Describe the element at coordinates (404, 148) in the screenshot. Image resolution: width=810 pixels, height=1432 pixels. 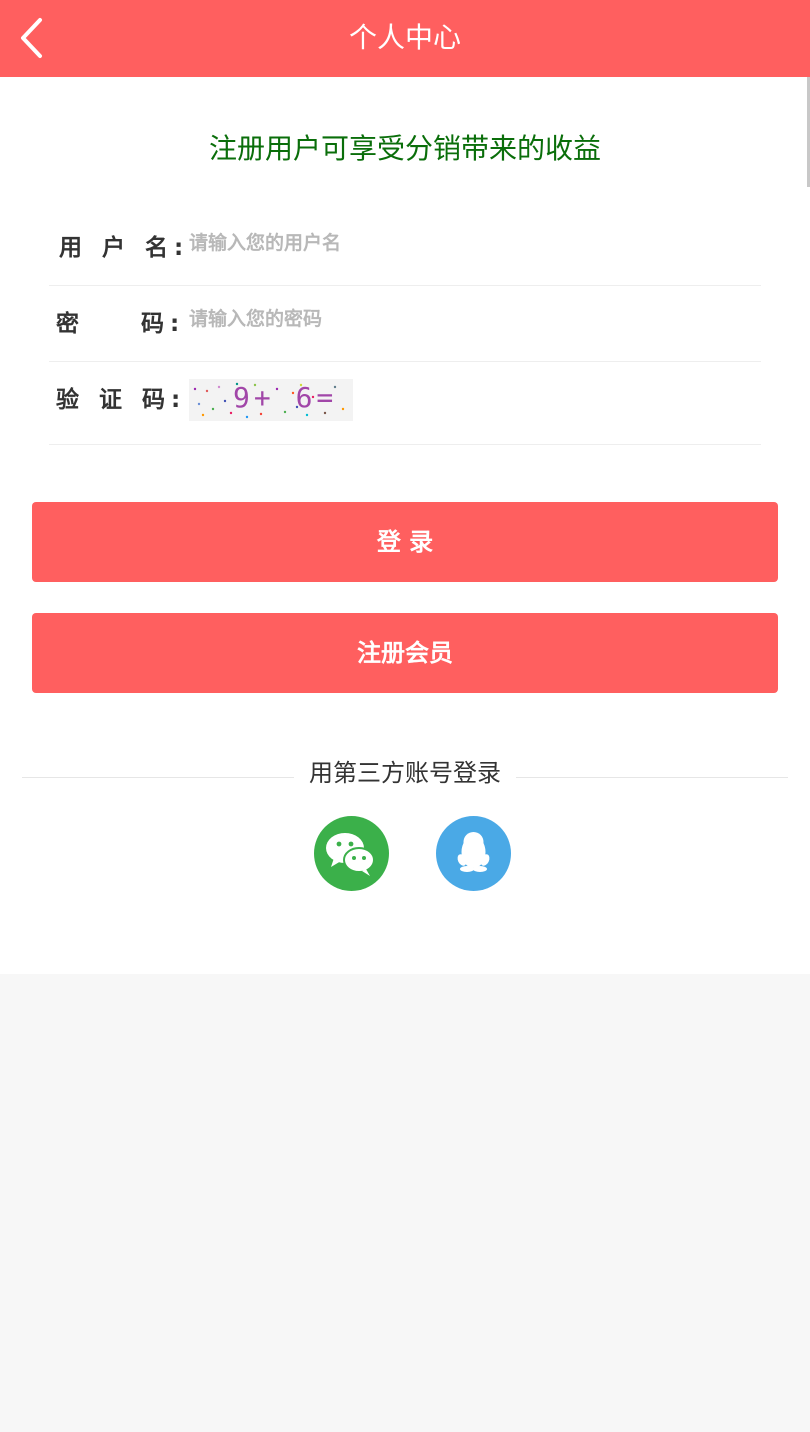
I see `promo-text: 注册用户可享受分销带来的收益` at that location.